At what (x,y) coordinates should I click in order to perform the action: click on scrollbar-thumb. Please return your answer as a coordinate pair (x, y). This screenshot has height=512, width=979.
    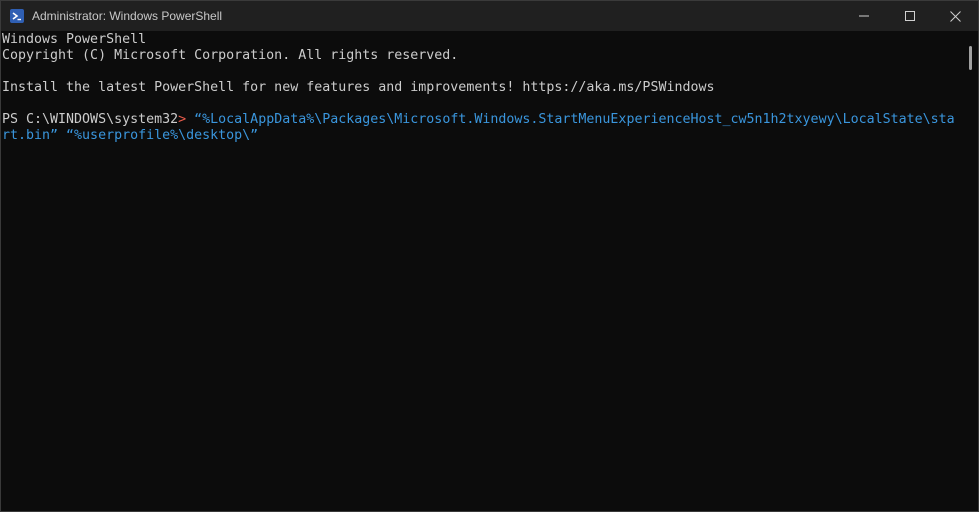
    Looking at the image, I should click on (970, 58).